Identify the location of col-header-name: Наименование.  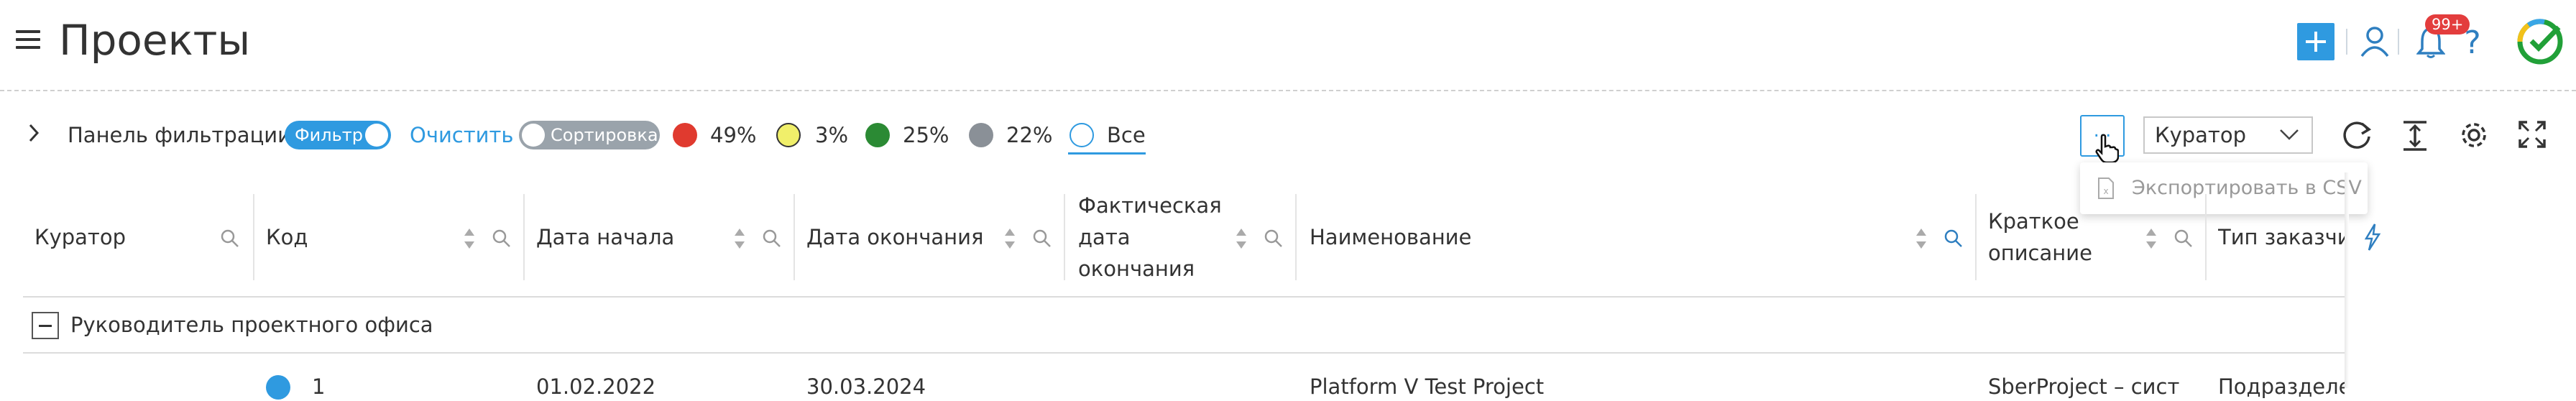
(1390, 237).